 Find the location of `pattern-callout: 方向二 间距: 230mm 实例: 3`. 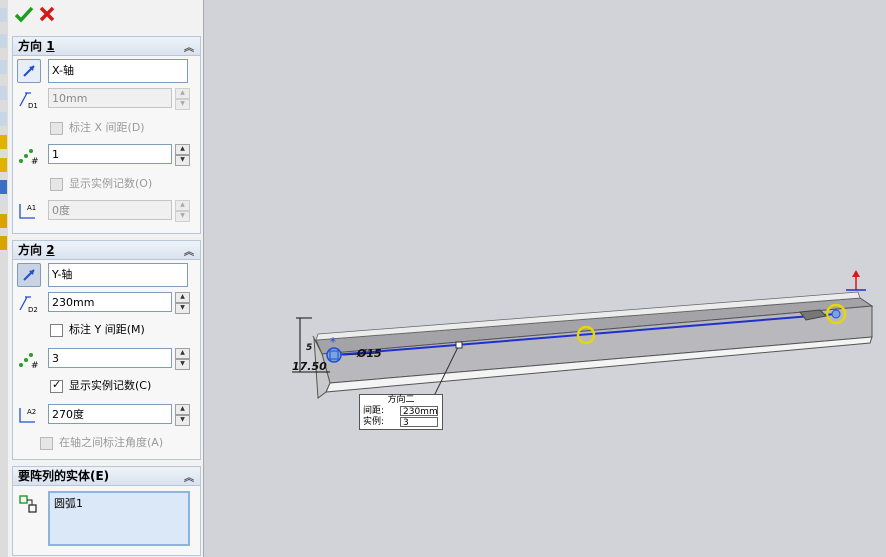

pattern-callout: 方向二 间距: 230mm 实例: 3 is located at coordinates (401, 412).